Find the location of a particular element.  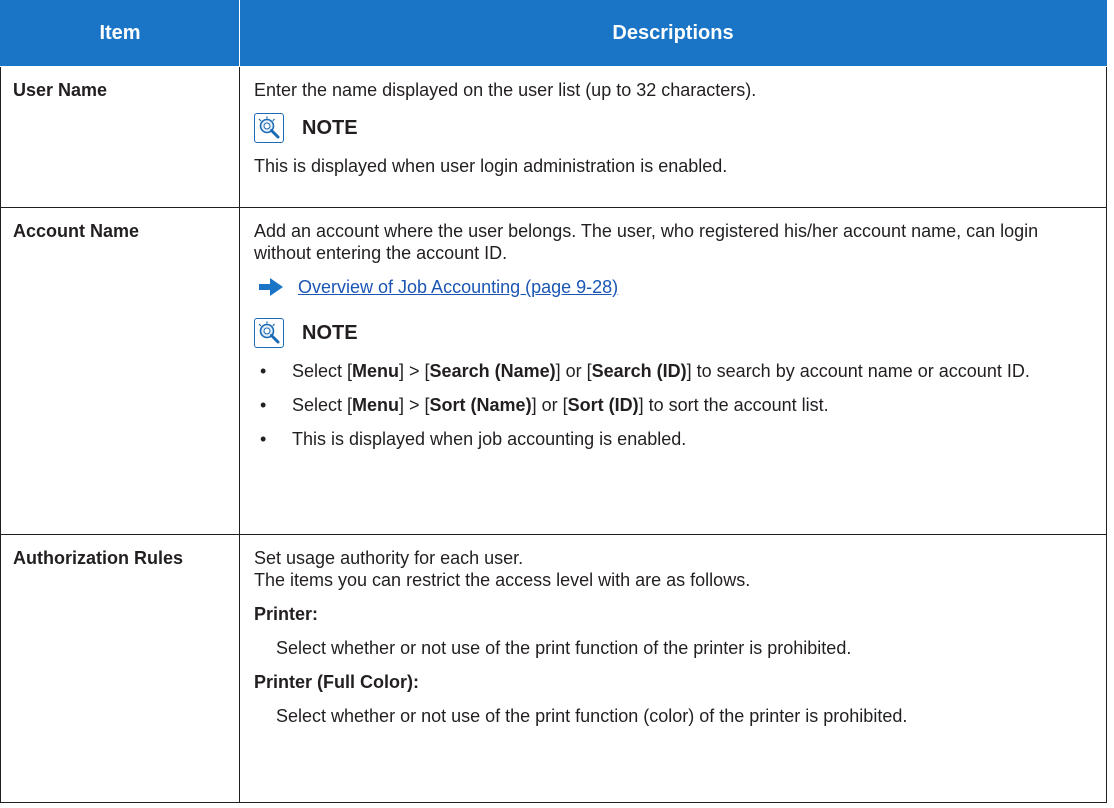

header-item: Item is located at coordinates (120, 33).